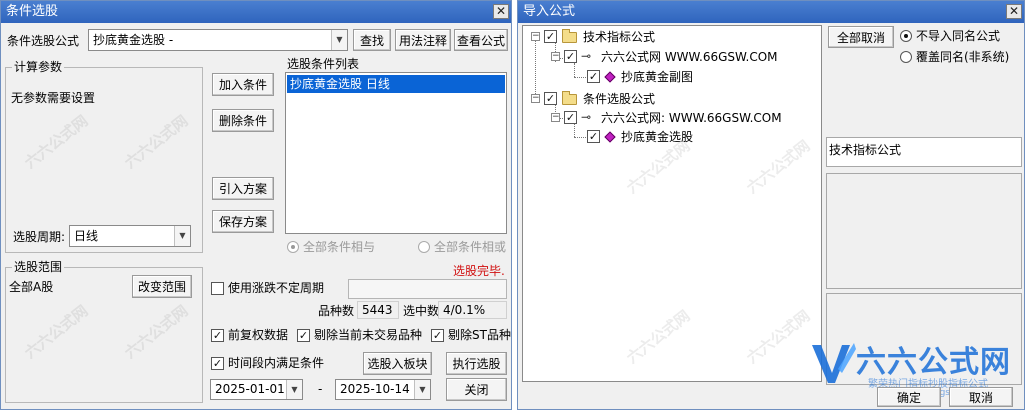 This screenshot has width=1025, height=410. Describe the element at coordinates (861, 37) in the screenshot. I see `cancel-all-button: 全部取消` at that location.